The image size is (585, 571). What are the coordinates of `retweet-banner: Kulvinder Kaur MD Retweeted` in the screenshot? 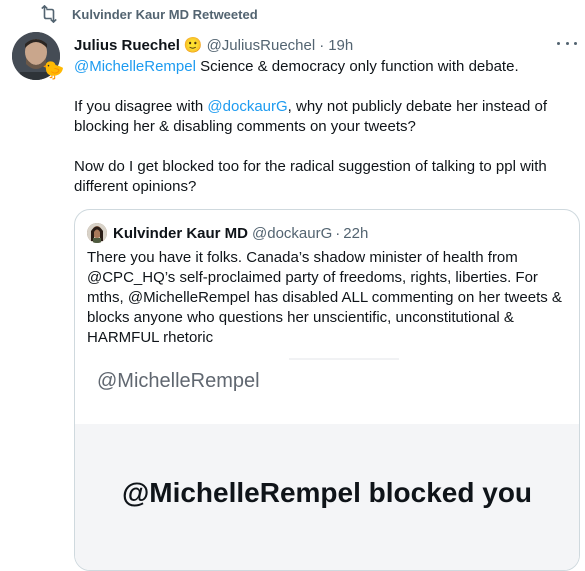 It's located at (148, 14).